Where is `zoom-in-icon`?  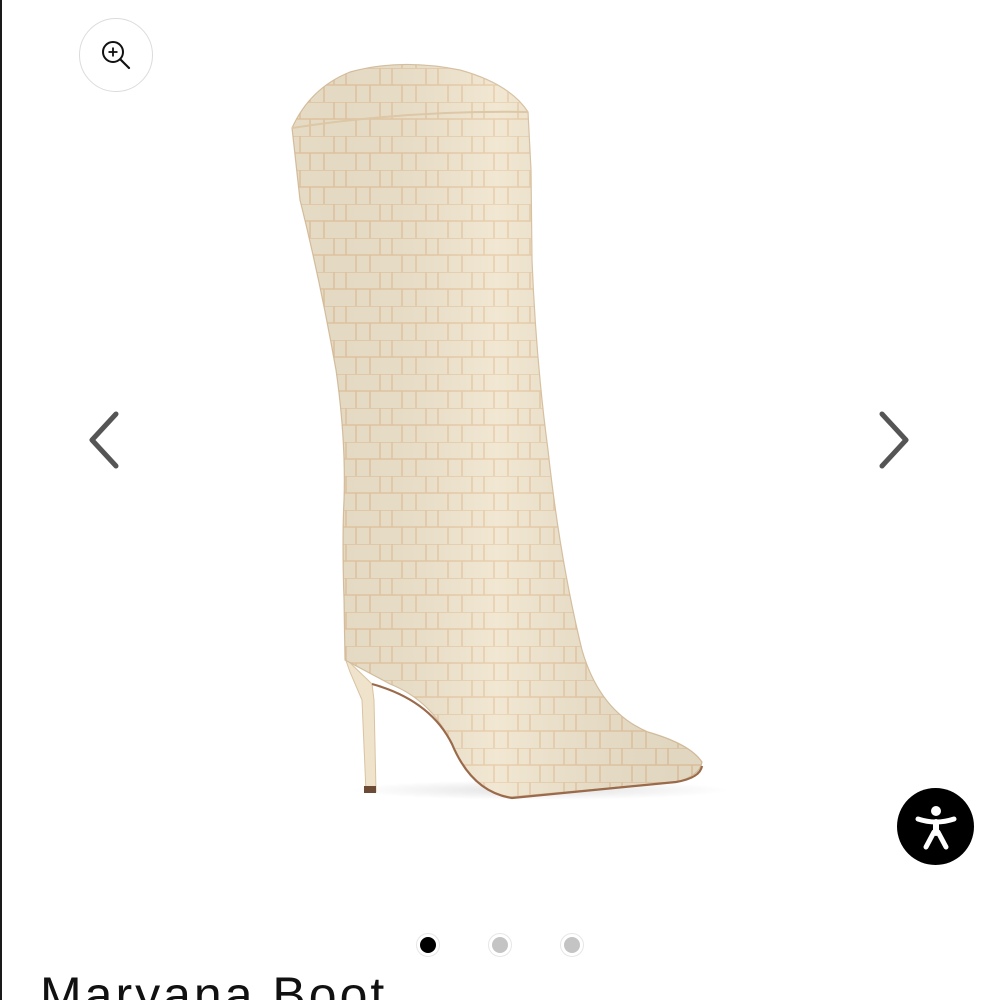 zoom-in-icon is located at coordinates (116, 55).